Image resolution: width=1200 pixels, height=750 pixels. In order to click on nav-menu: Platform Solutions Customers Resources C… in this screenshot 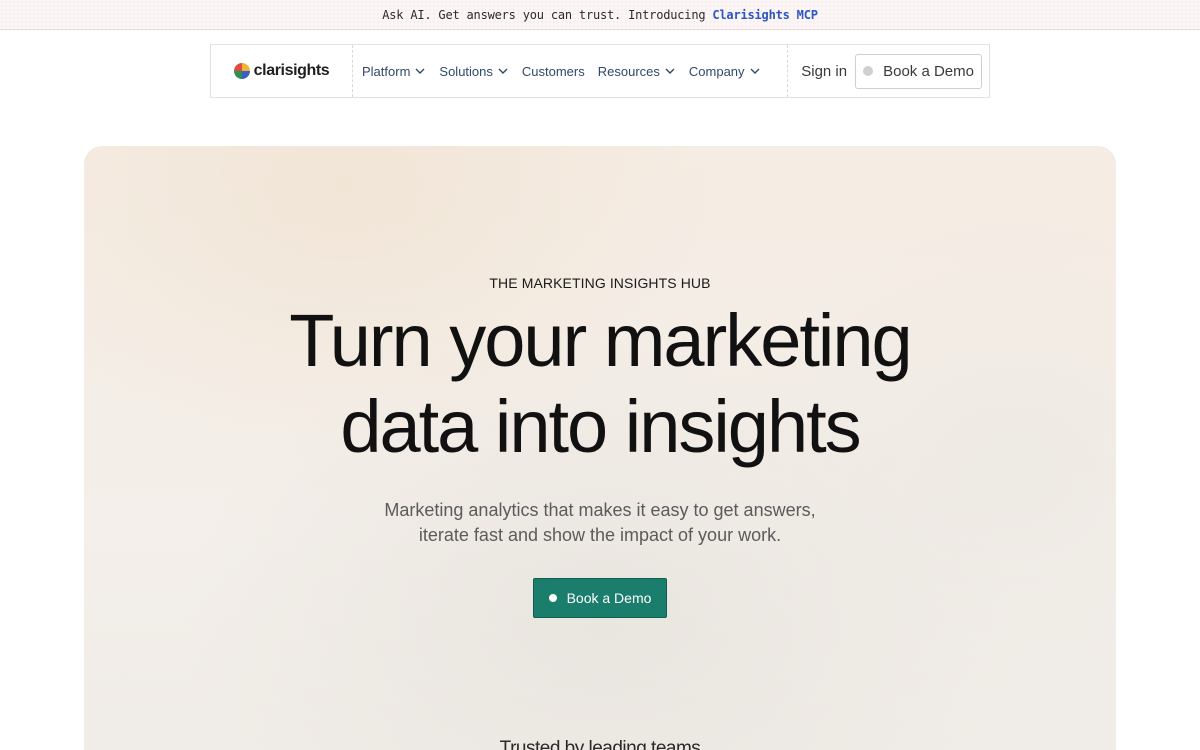, I will do `click(571, 71)`.